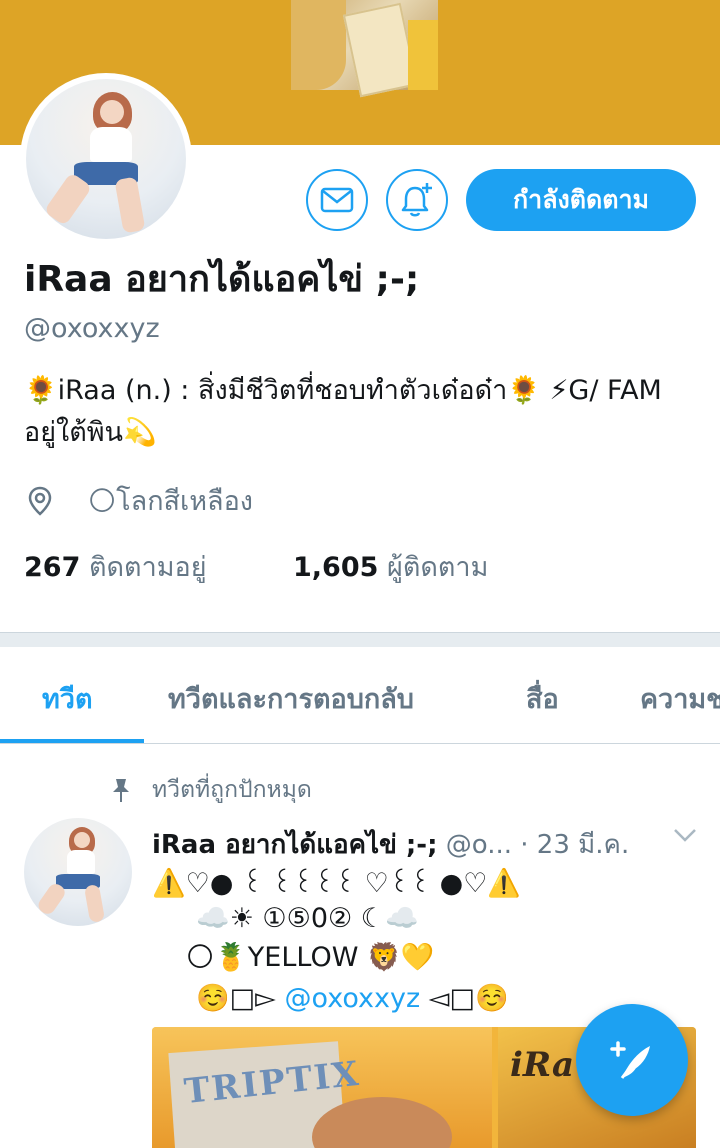  I want to click on banner-card-shape, so click(380, 50).